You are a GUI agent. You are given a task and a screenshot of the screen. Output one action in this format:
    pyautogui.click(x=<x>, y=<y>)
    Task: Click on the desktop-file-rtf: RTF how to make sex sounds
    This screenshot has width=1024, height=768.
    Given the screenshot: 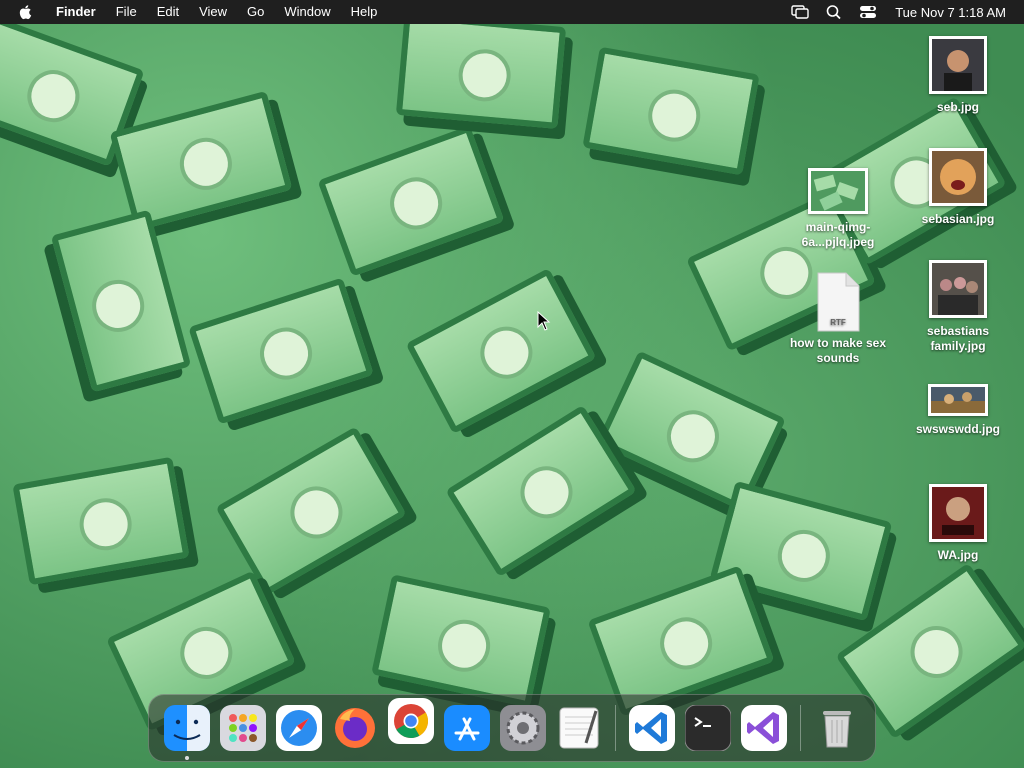 What is the action you would take?
    pyautogui.click(x=838, y=319)
    